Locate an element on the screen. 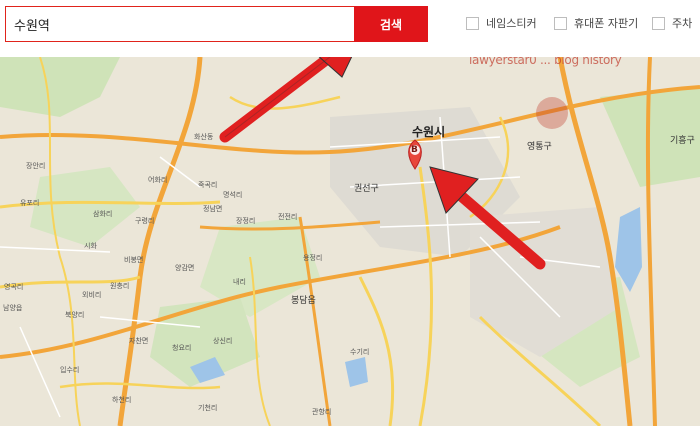  place-label: 기흥구 is located at coordinates (682, 141).